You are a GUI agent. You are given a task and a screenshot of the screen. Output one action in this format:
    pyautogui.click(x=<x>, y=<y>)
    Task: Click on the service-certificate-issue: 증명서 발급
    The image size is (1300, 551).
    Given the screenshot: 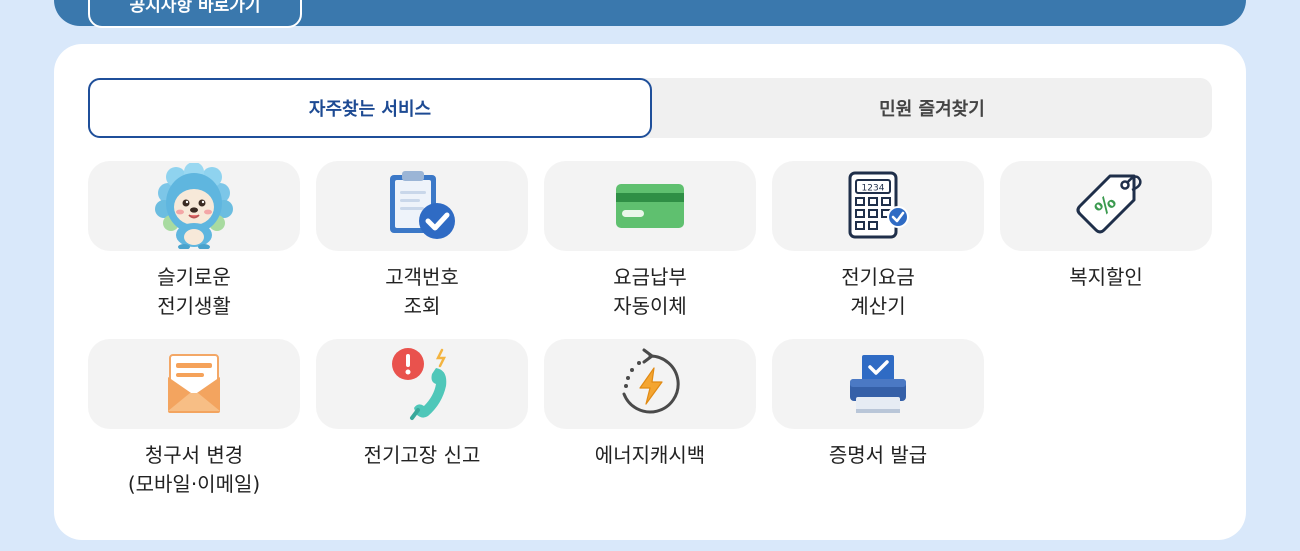 What is the action you would take?
    pyautogui.click(x=878, y=404)
    